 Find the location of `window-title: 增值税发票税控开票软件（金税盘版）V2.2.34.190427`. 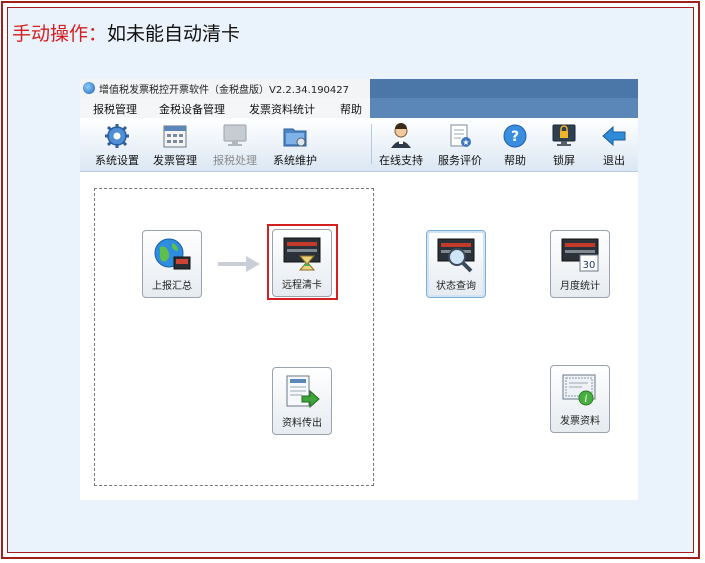

window-title: 增值税发票税控开票软件（金税盘版）V2.2.34.190427 is located at coordinates (224, 90).